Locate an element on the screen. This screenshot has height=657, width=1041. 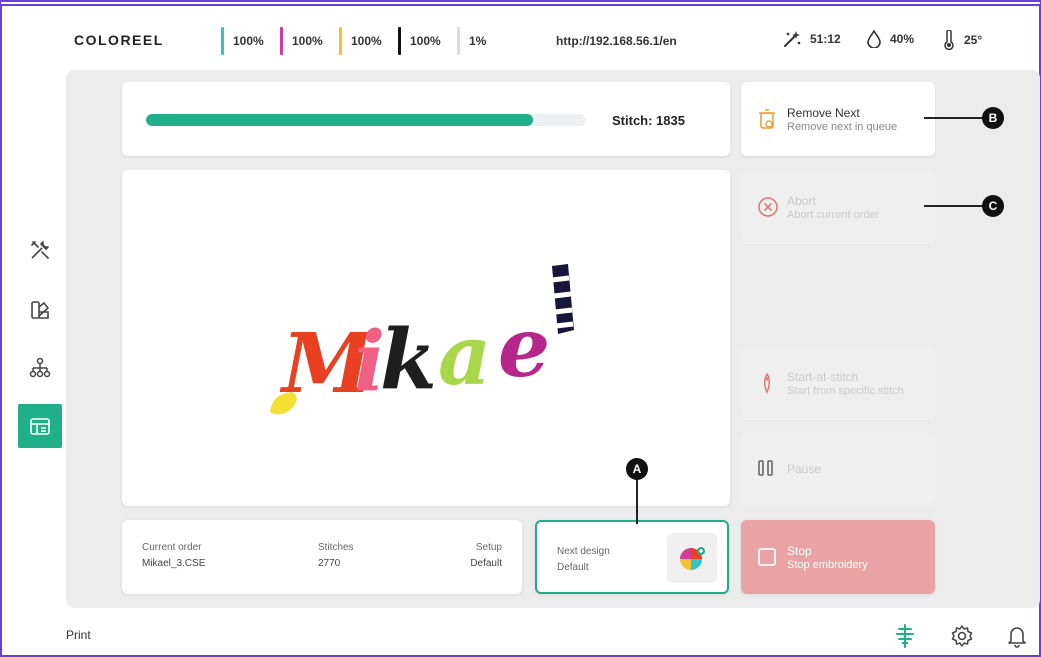
stop-button: Stop Stop embroidery is located at coordinates (838, 557).